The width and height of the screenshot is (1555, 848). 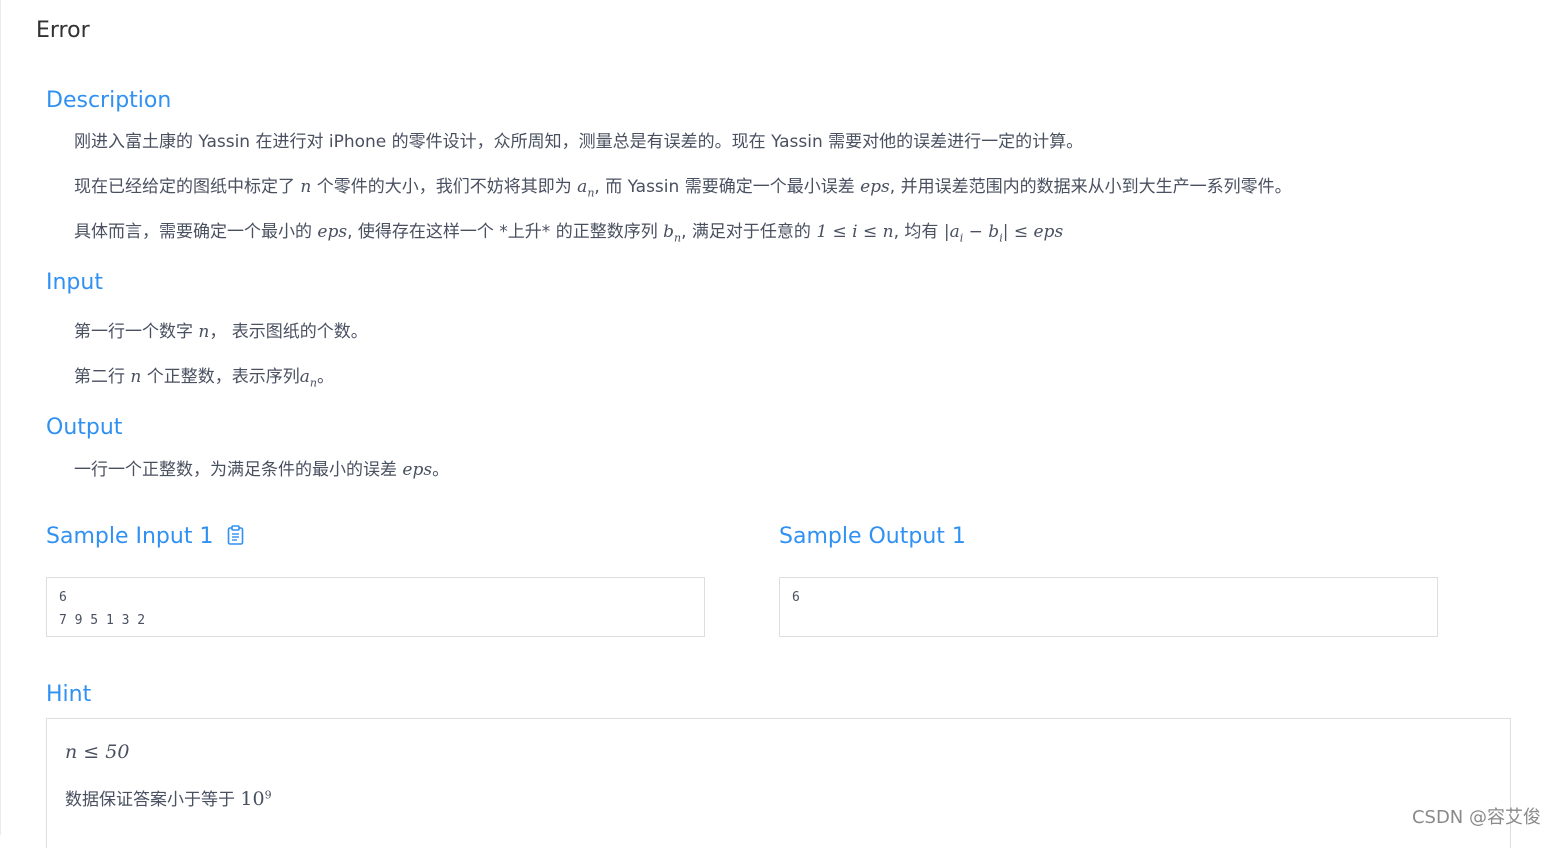 I want to click on description-heading: Description, so click(x=109, y=100).